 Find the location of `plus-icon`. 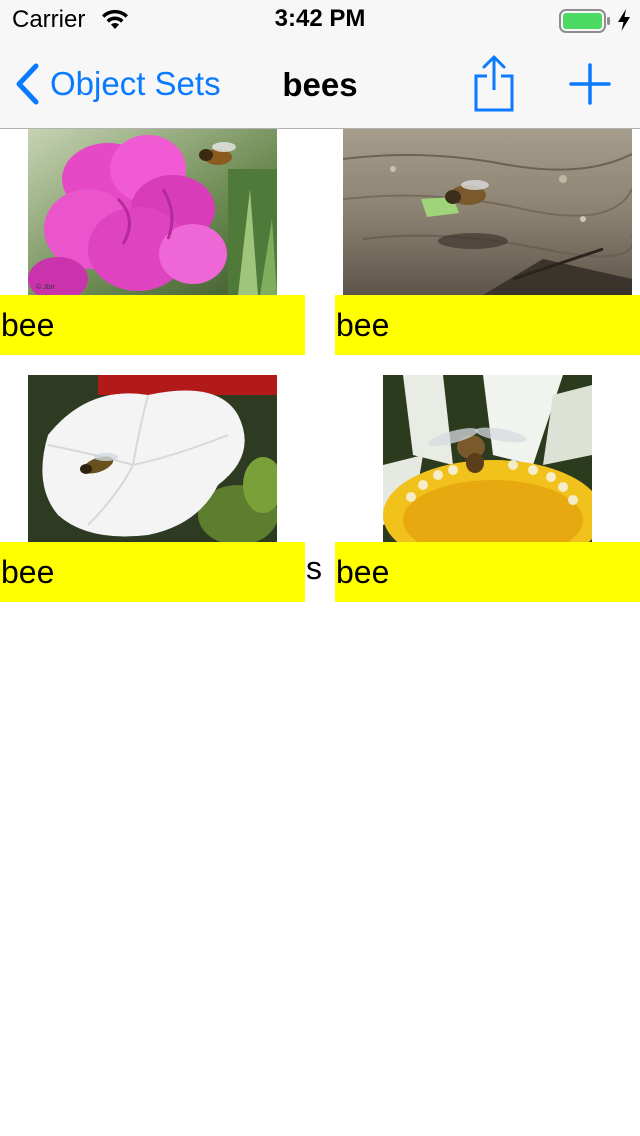

plus-icon is located at coordinates (590, 84).